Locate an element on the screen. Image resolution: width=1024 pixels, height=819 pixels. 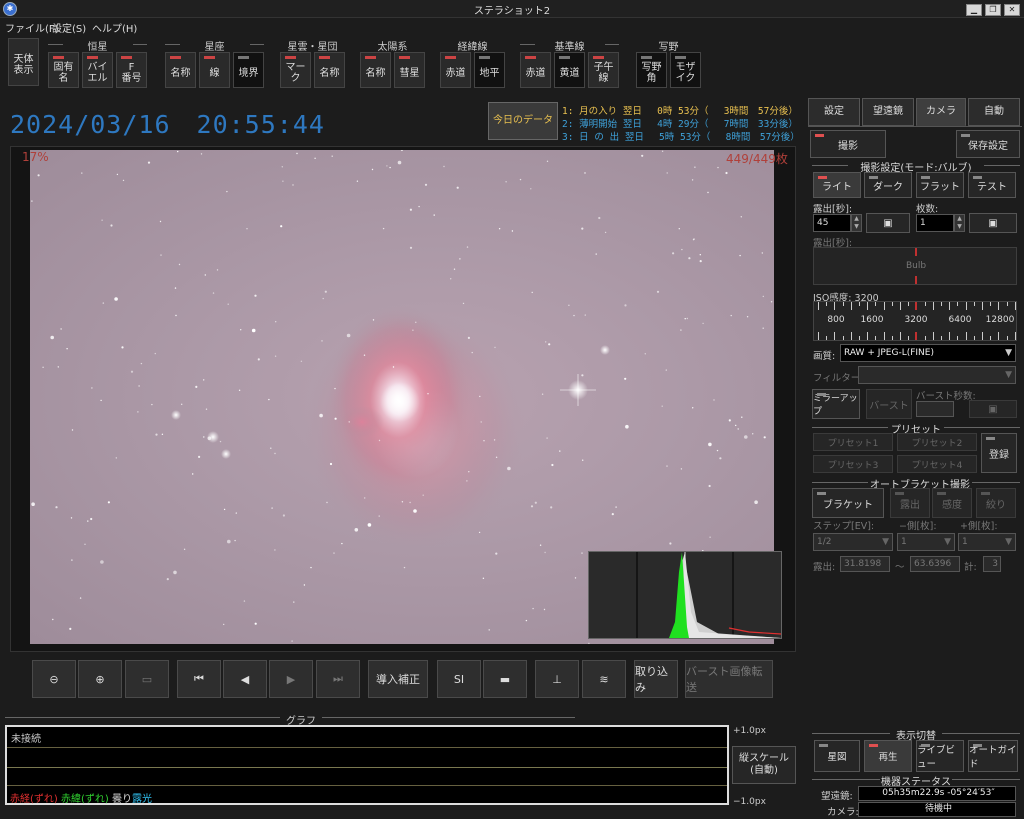
mode-button: ライト is located at coordinates (837, 185).